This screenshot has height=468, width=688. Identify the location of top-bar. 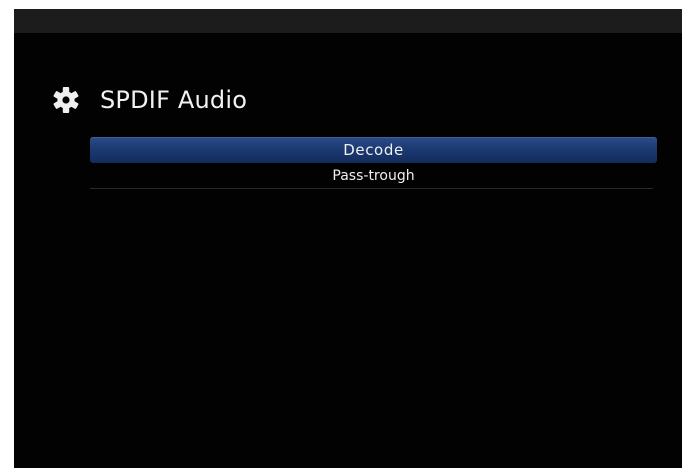
(348, 21).